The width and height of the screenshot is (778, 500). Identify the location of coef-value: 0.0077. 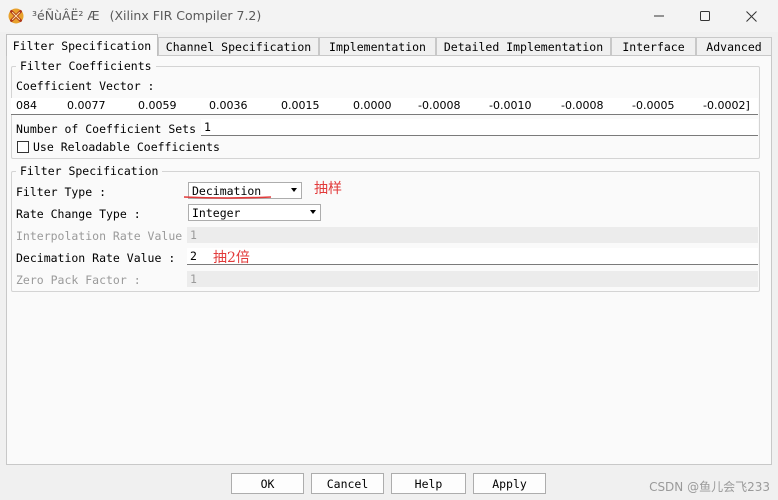
(86, 105).